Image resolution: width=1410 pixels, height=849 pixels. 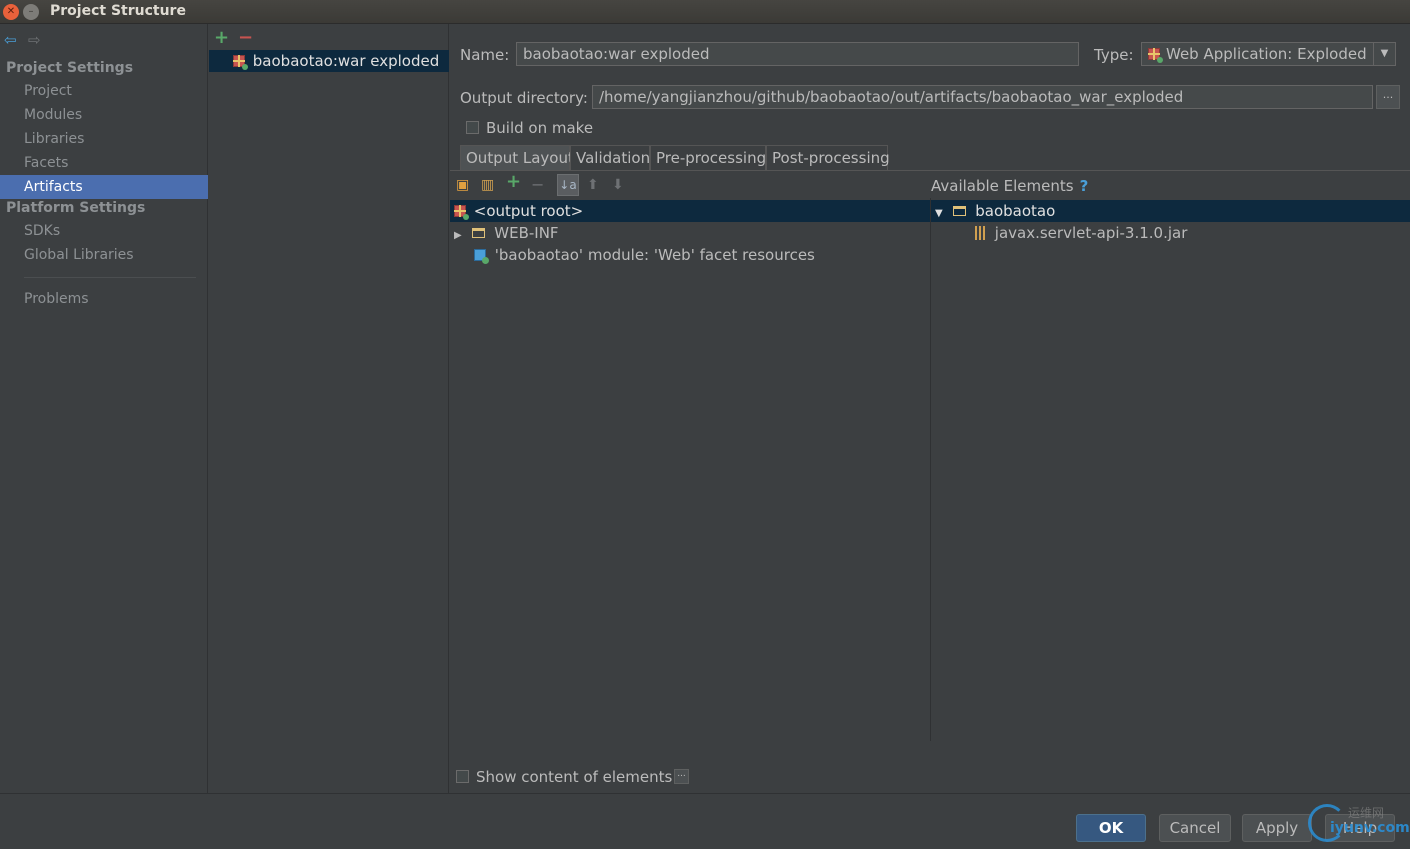 I want to click on output-root-icon, so click(x=461, y=212).